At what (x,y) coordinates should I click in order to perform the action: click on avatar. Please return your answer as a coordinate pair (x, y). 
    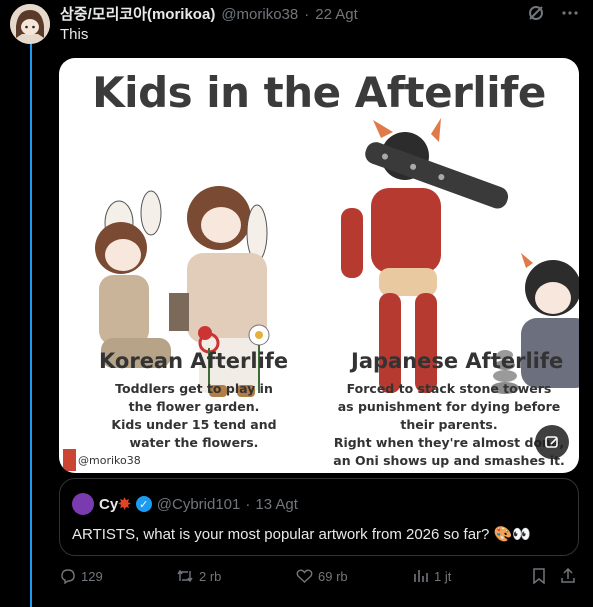
    Looking at the image, I should click on (30, 24).